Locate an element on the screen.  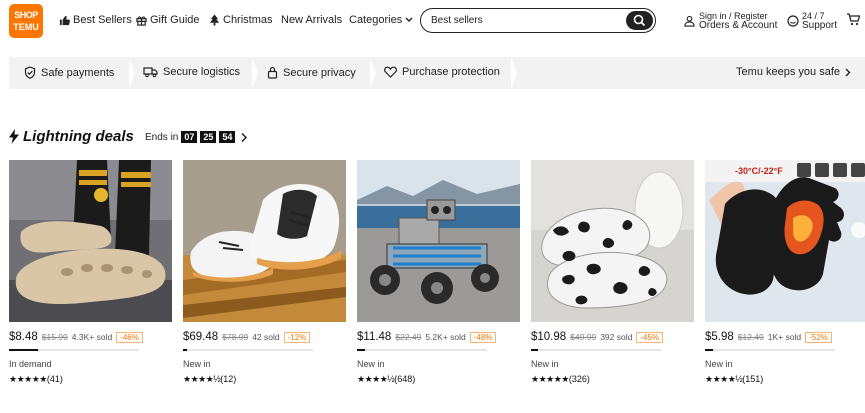
sold-count: 1K+ sold is located at coordinates (784, 337).